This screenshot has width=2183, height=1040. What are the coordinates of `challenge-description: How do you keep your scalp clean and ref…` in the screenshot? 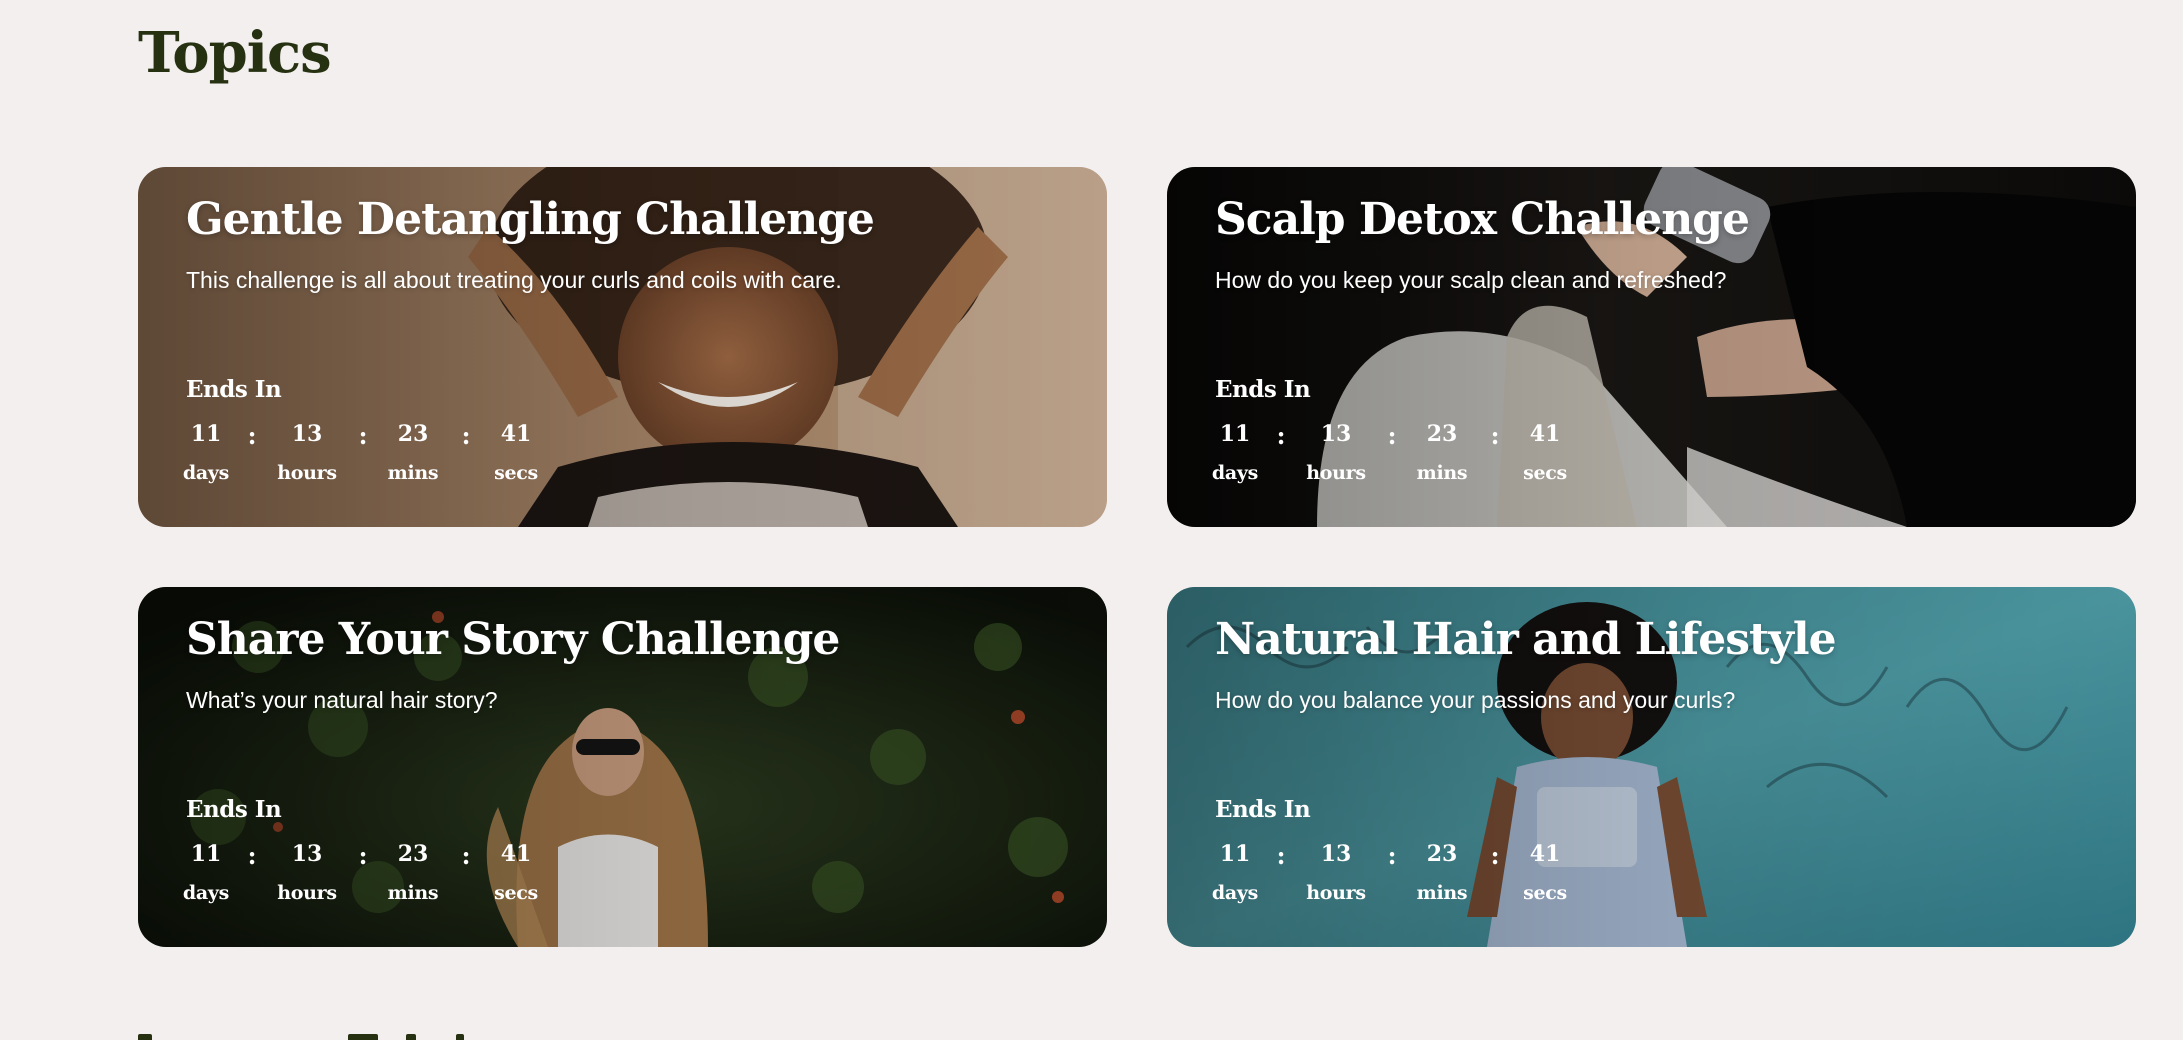 It's located at (1471, 280).